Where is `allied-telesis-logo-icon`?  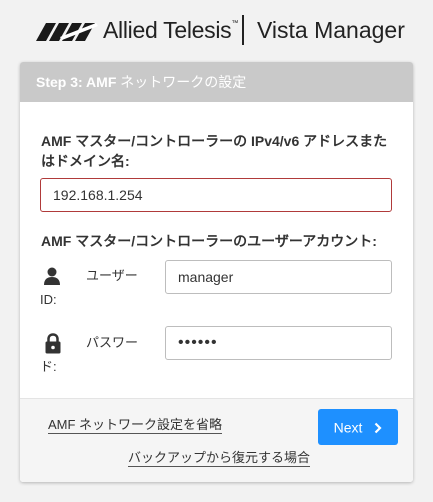 allied-telesis-logo-icon is located at coordinates (67, 32).